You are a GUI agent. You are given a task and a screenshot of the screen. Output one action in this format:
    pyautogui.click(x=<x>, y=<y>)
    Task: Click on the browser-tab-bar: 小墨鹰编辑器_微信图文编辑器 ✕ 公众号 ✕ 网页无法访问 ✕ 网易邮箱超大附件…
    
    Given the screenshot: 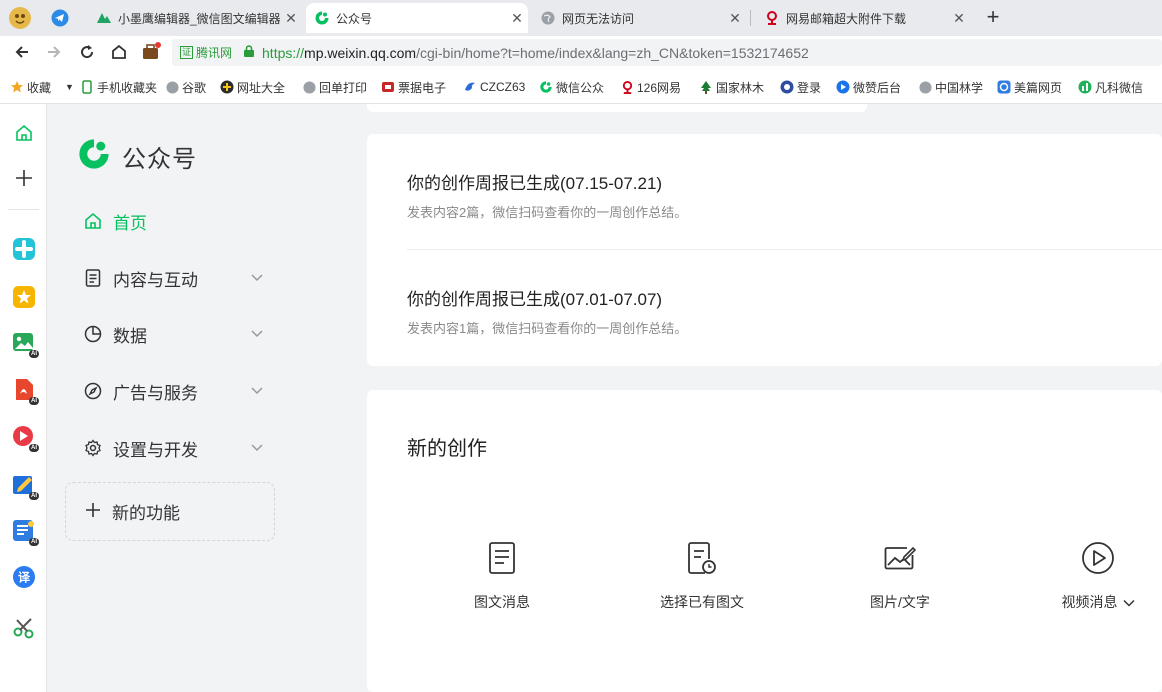 What is the action you would take?
    pyautogui.click(x=581, y=18)
    